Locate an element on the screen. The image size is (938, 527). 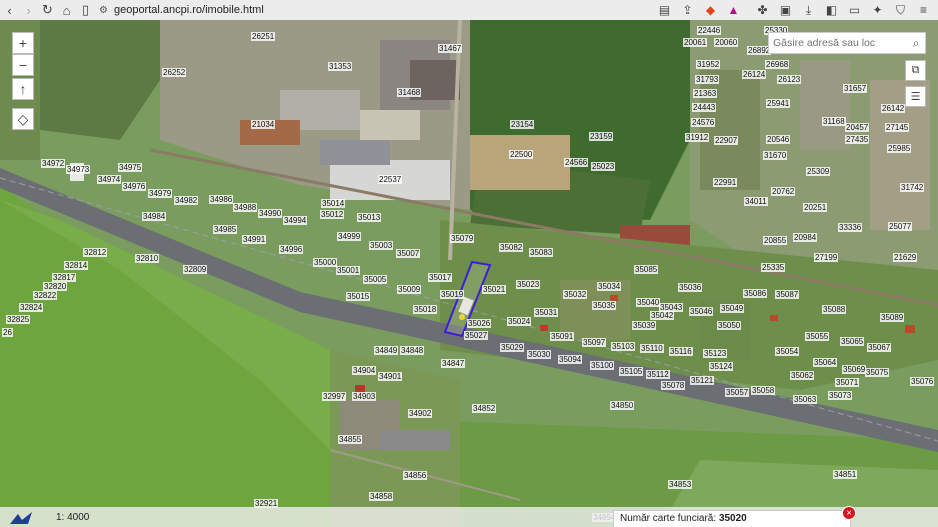
parcel-label: 22991 is located at coordinates (725, 182).